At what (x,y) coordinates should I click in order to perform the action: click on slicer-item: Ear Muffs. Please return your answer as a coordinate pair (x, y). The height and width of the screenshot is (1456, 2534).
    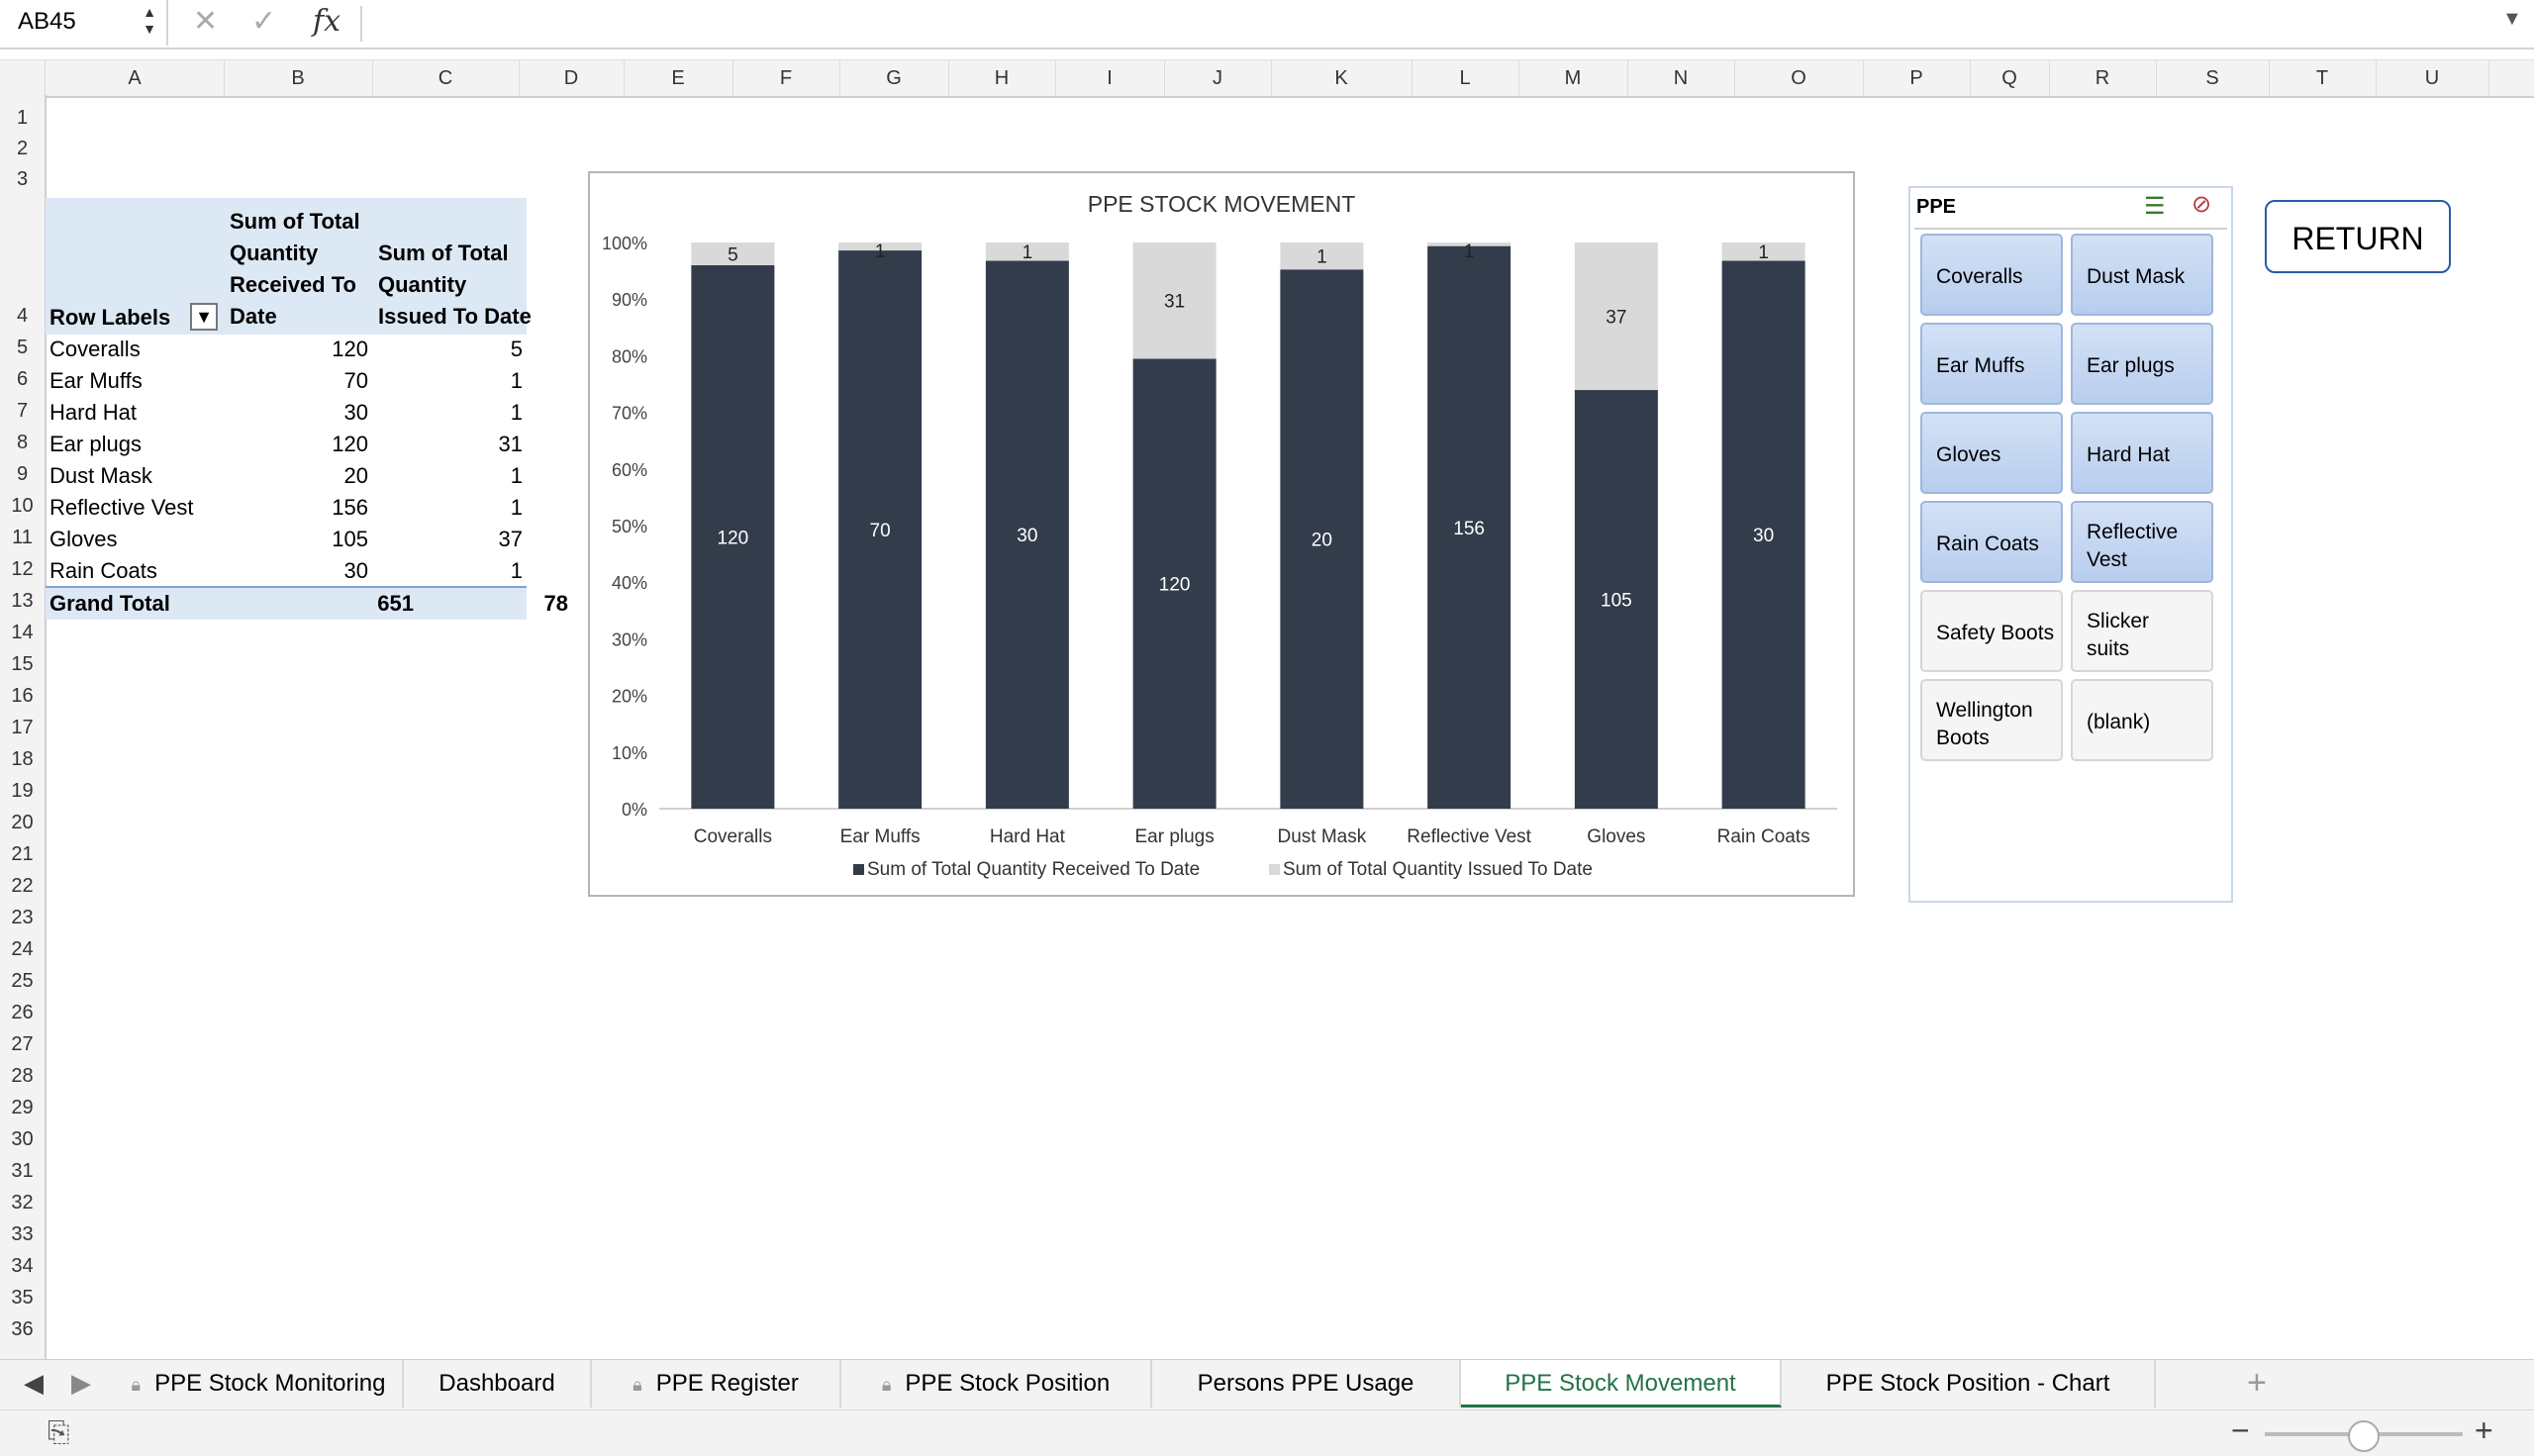
    Looking at the image, I should click on (1992, 364).